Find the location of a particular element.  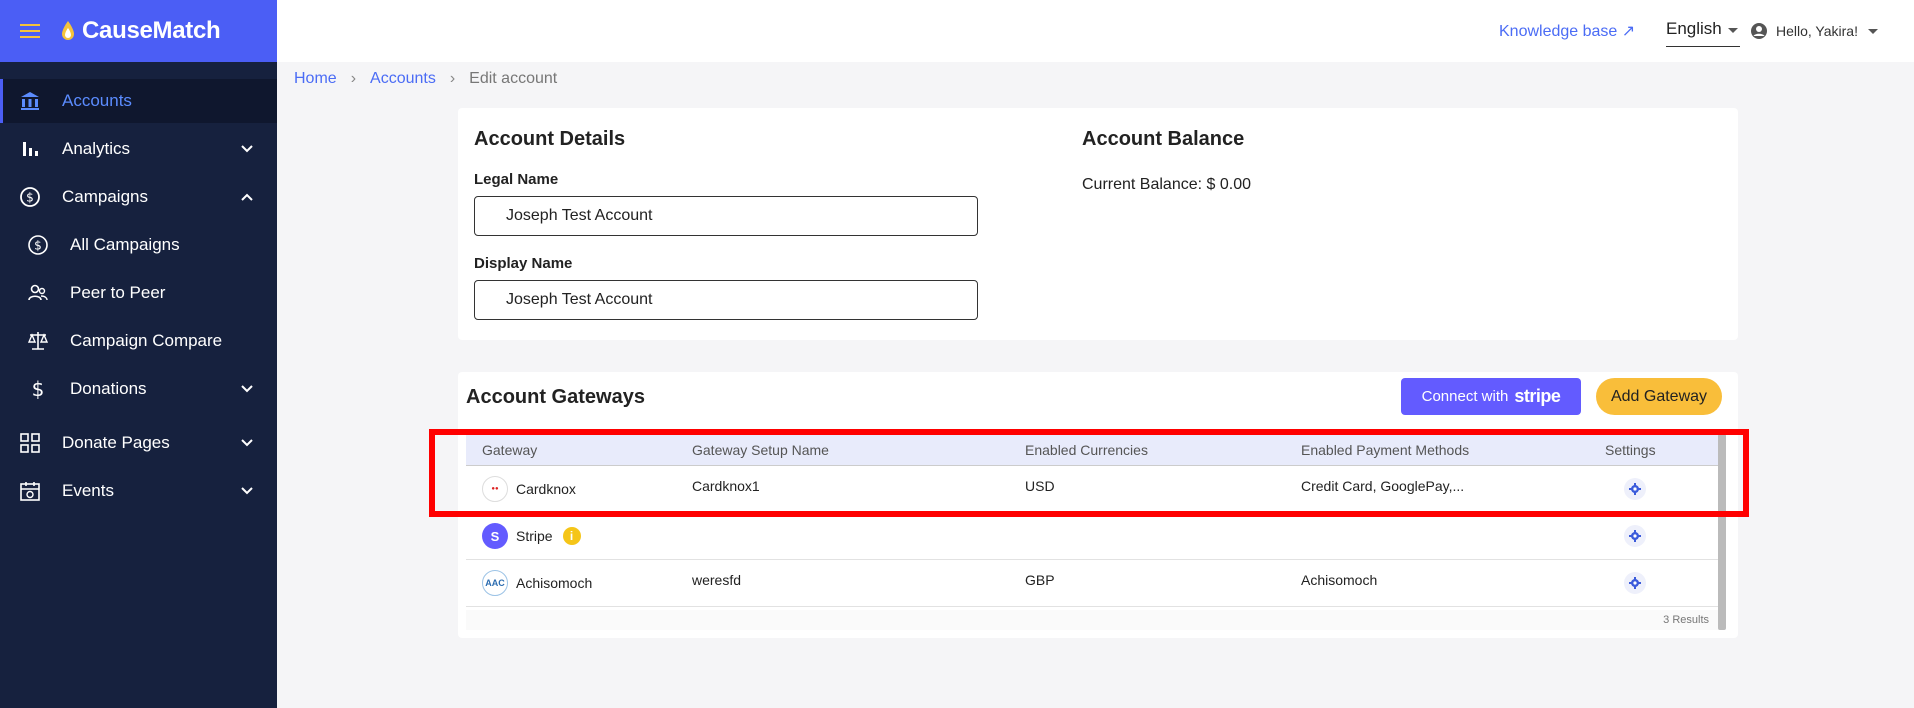

gateway-name: Stripe is located at coordinates (534, 536).